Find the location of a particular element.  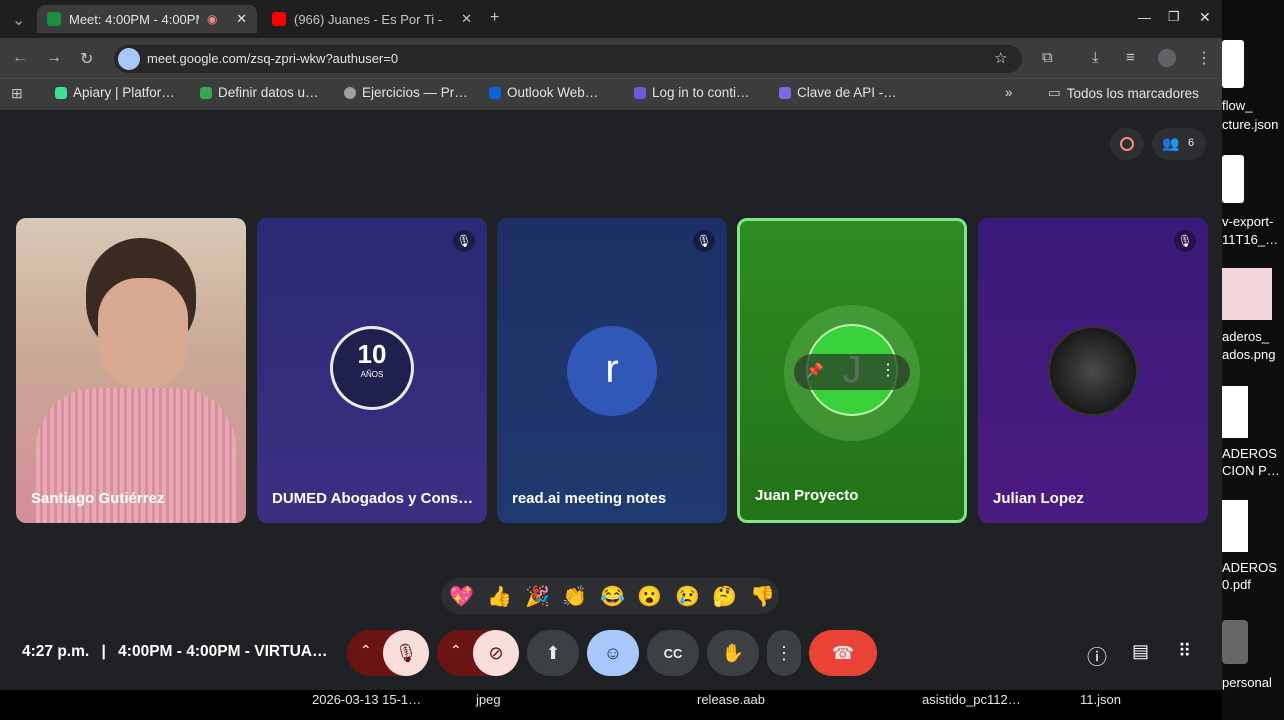

profile-avatar is located at coordinates (1167, 58).